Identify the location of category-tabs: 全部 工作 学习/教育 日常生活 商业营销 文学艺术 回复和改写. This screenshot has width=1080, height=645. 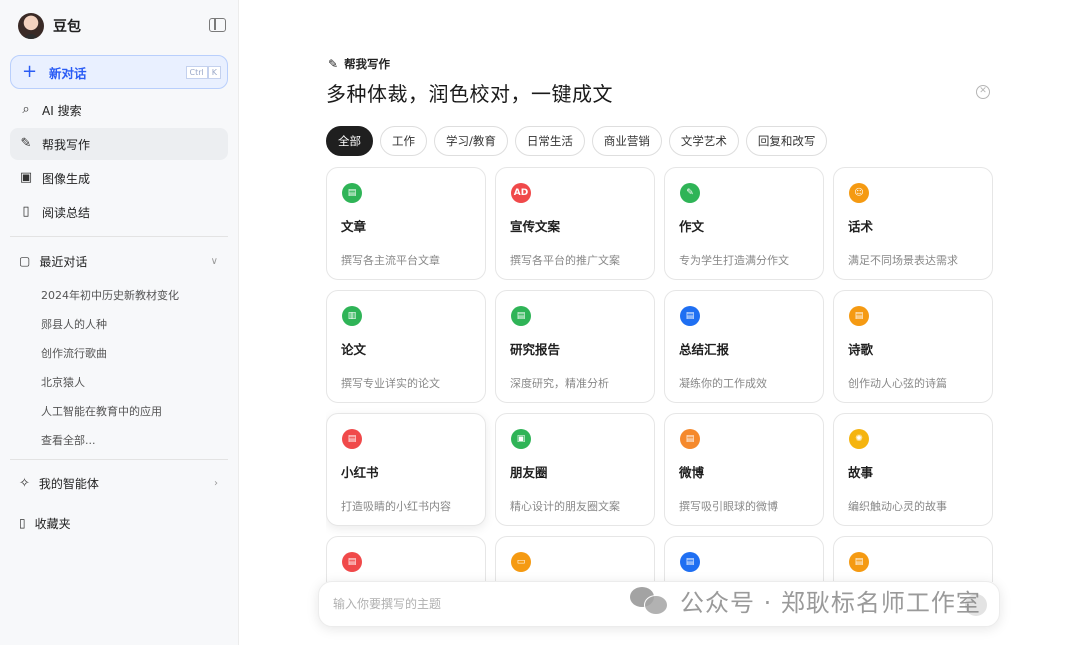
(577, 141).